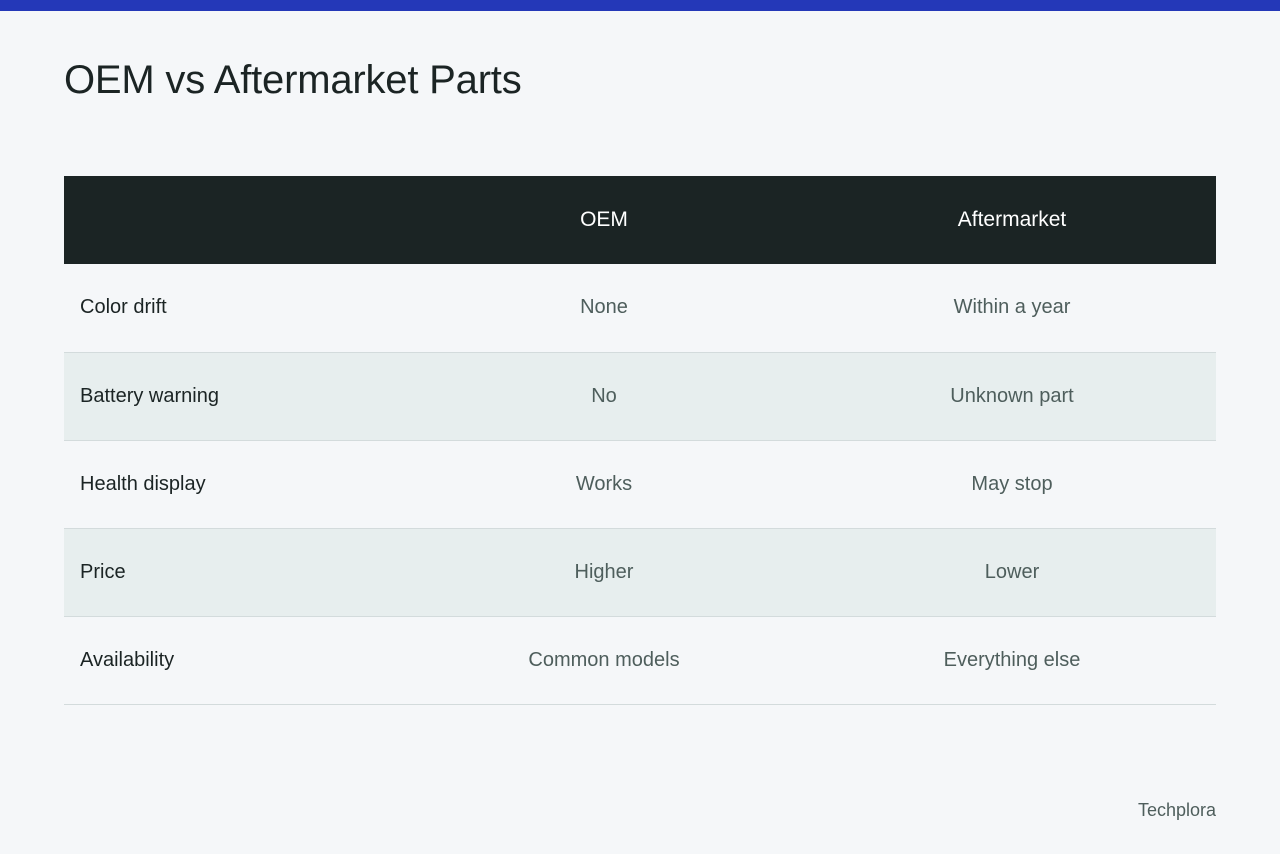 The width and height of the screenshot is (1280, 854). I want to click on row-label: Health display, so click(232, 484).